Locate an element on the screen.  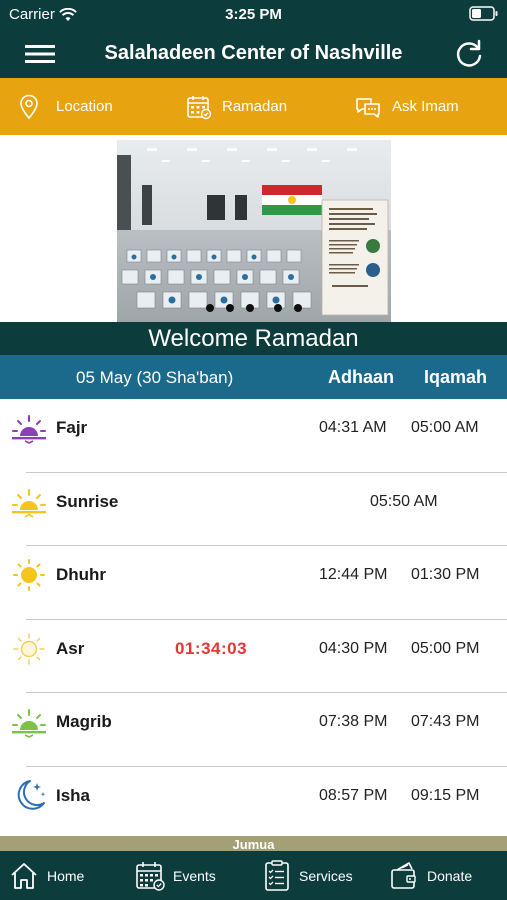
iqamah-time: 05:00 PM is located at coordinates (445, 648).